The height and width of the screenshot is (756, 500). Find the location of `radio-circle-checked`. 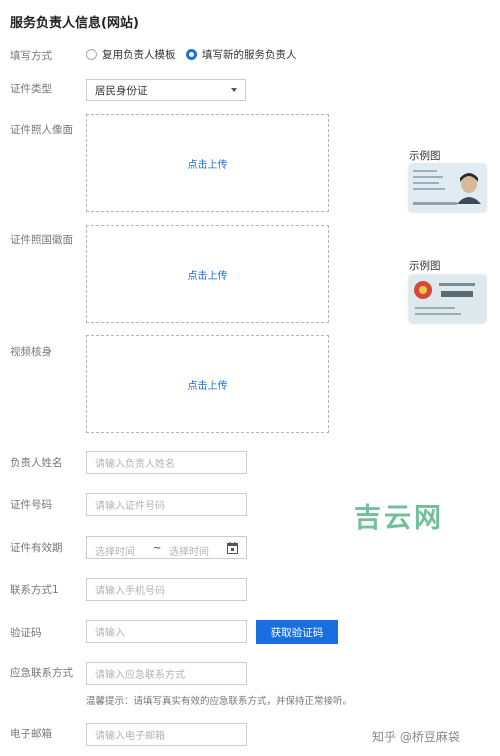

radio-circle-checked is located at coordinates (191, 54).